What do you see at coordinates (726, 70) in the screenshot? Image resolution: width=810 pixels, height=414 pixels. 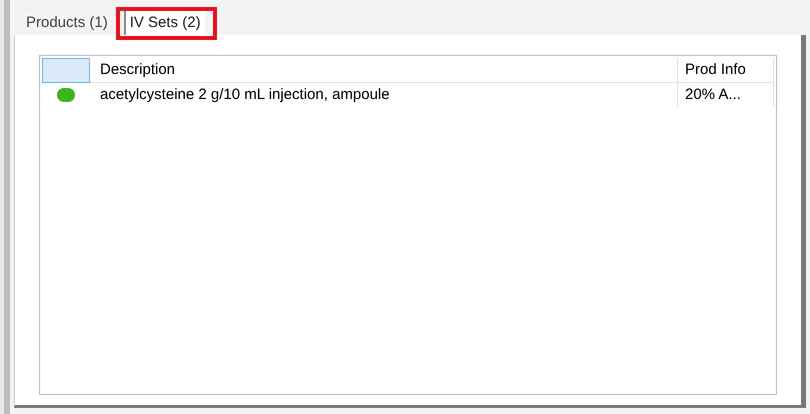 I see `column-header: Prod Info` at bounding box center [726, 70].